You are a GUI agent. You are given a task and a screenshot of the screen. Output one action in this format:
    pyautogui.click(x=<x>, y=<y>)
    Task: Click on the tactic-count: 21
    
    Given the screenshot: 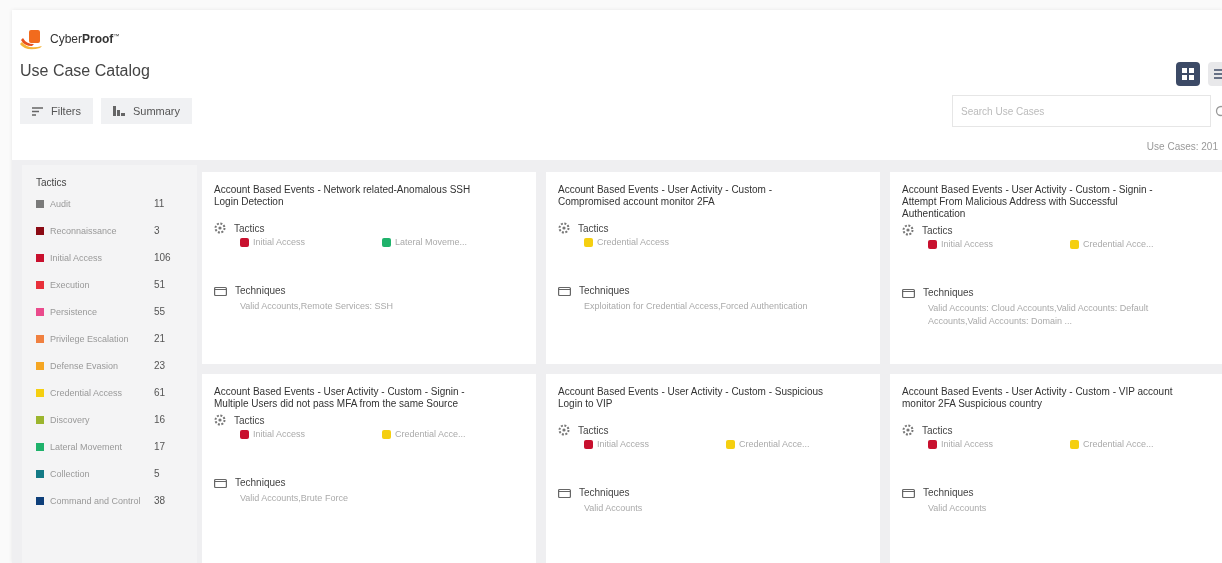 What is the action you would take?
    pyautogui.click(x=160, y=338)
    